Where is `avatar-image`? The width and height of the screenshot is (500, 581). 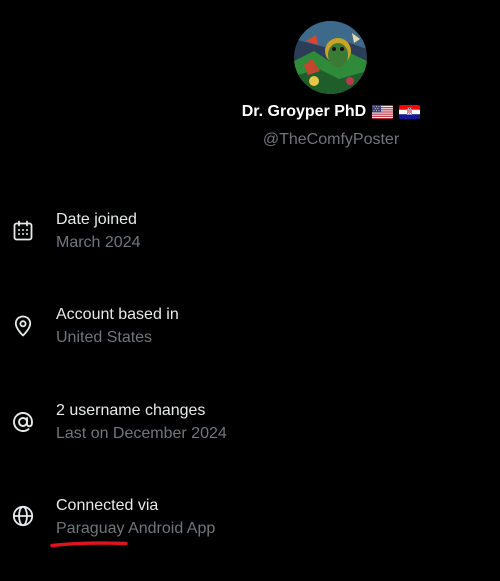
avatar-image is located at coordinates (330, 57).